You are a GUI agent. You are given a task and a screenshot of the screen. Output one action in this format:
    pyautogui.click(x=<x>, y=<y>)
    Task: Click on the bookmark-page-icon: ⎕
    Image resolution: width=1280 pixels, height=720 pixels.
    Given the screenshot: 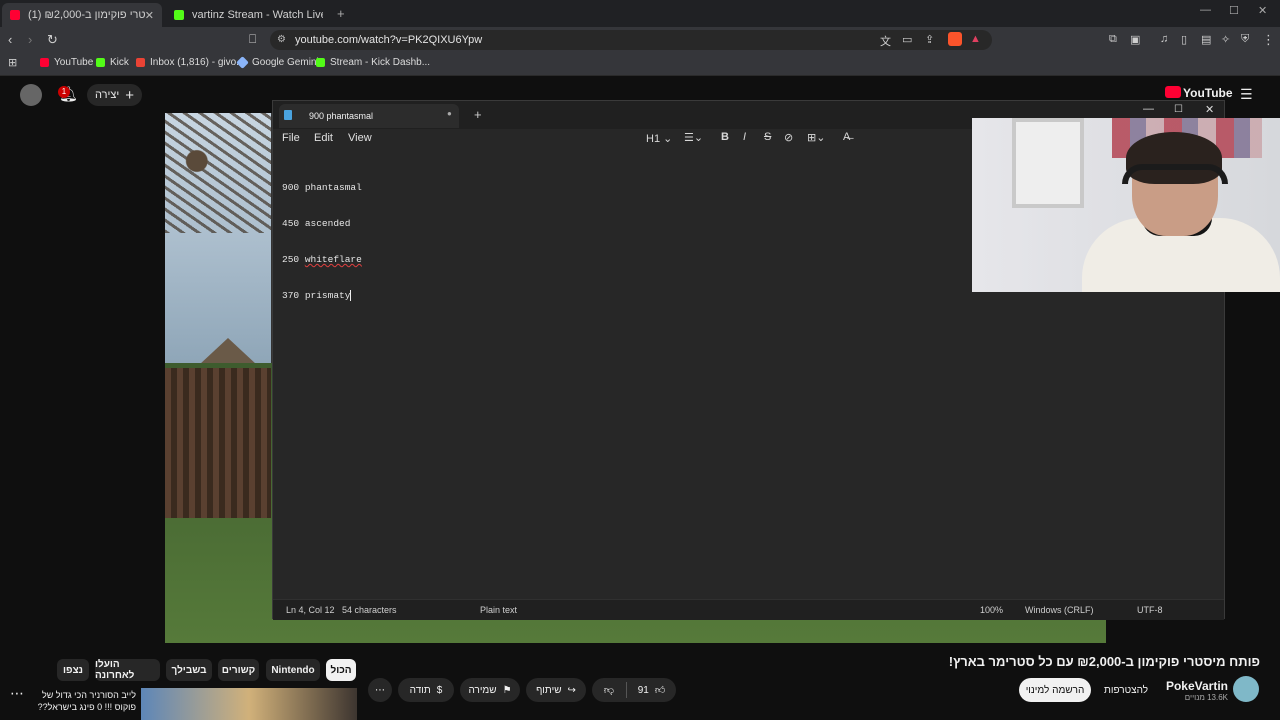 What is the action you would take?
    pyautogui.click(x=252, y=39)
    